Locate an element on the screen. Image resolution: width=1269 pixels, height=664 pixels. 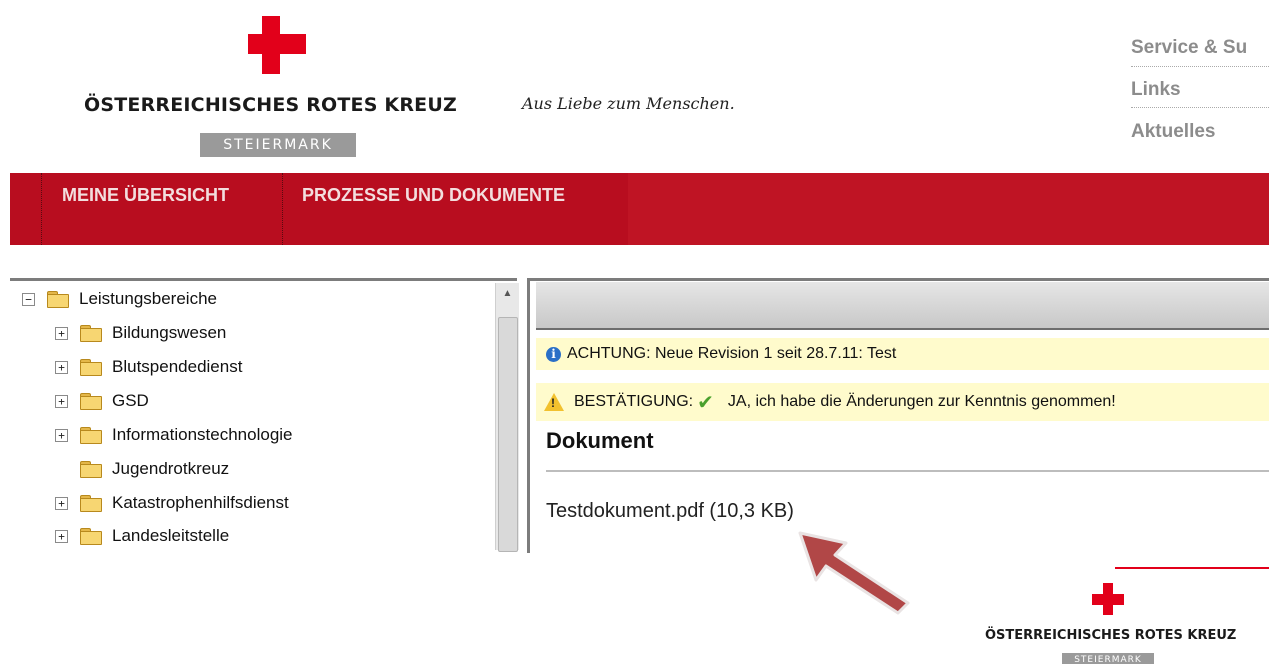
tree-item: Jugendrotkreuz is located at coordinates (142, 469).